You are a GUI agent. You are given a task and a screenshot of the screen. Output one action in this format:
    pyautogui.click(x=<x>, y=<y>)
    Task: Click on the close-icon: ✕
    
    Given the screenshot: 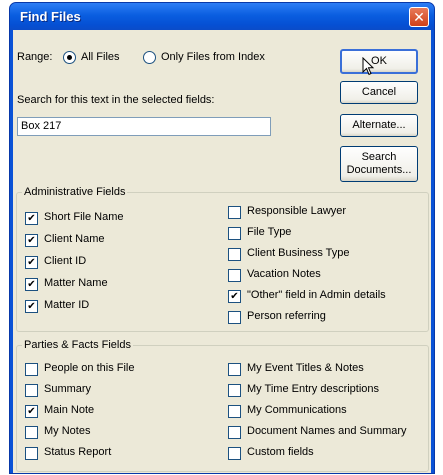 What is the action you would take?
    pyautogui.click(x=419, y=17)
    